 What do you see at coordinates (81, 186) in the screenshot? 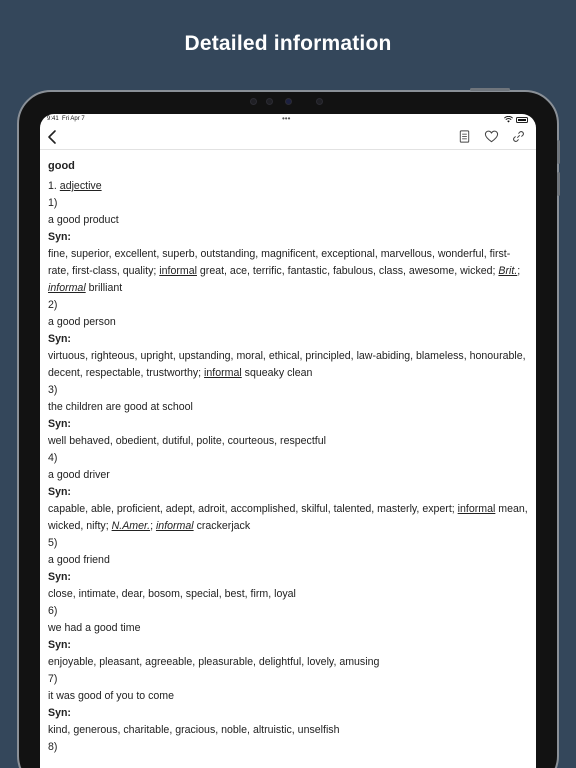
I see `pos-link: adjective` at bounding box center [81, 186].